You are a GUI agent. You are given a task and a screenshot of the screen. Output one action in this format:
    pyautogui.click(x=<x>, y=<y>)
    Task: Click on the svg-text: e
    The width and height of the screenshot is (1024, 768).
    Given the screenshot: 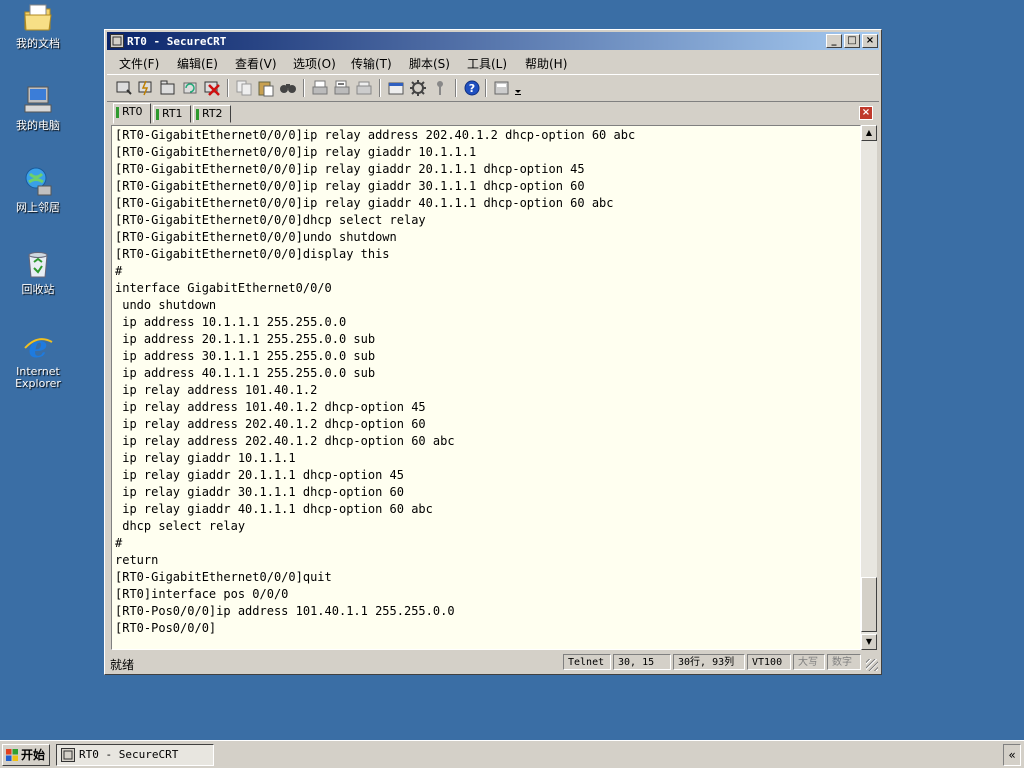 What is the action you would take?
    pyautogui.click(x=37, y=346)
    